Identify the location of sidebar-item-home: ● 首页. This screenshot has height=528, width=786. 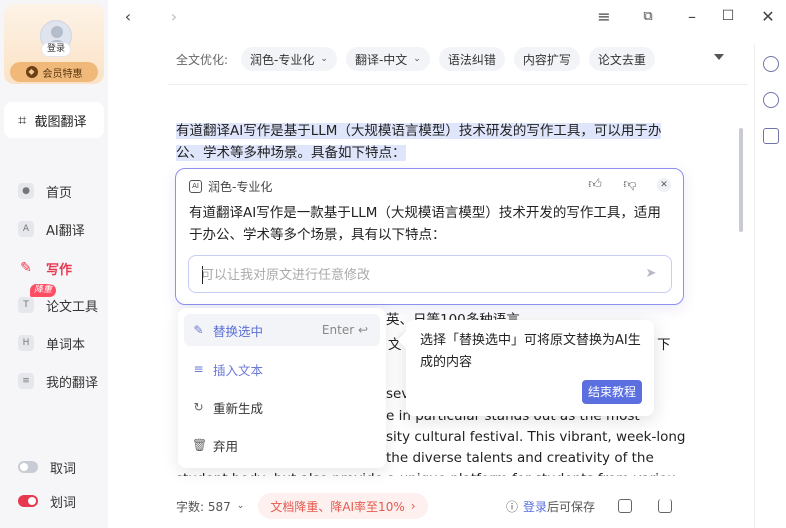
(45, 191).